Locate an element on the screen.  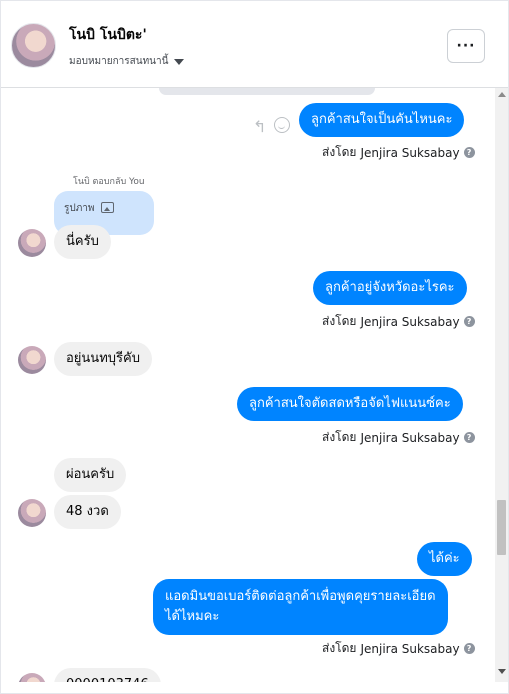
assign-conversation-dropdown: มอบหมายการสนทนานี้ is located at coordinates (127, 61).